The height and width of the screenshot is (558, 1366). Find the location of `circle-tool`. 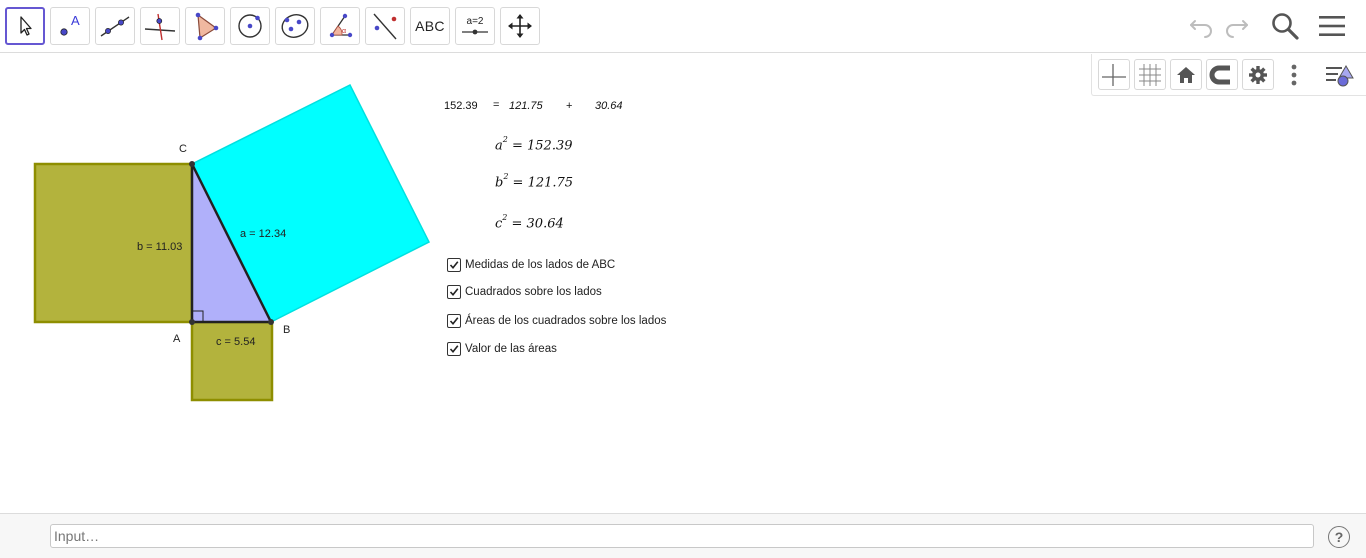

circle-tool is located at coordinates (250, 26).